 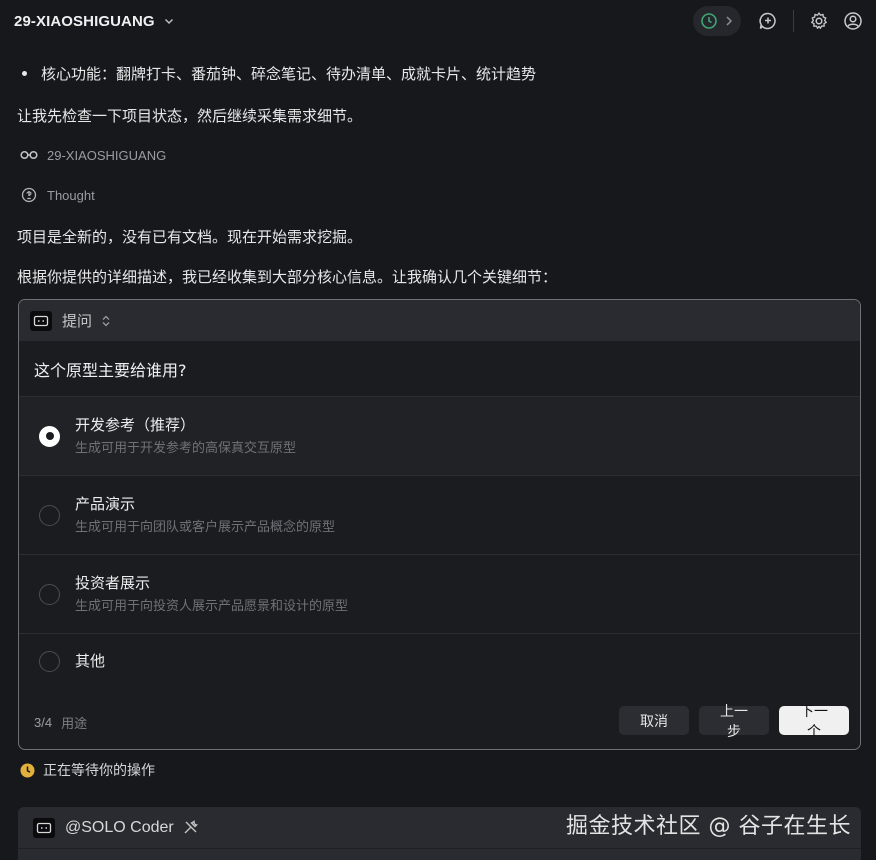 I want to click on step-name: 用途, so click(x=74, y=724).